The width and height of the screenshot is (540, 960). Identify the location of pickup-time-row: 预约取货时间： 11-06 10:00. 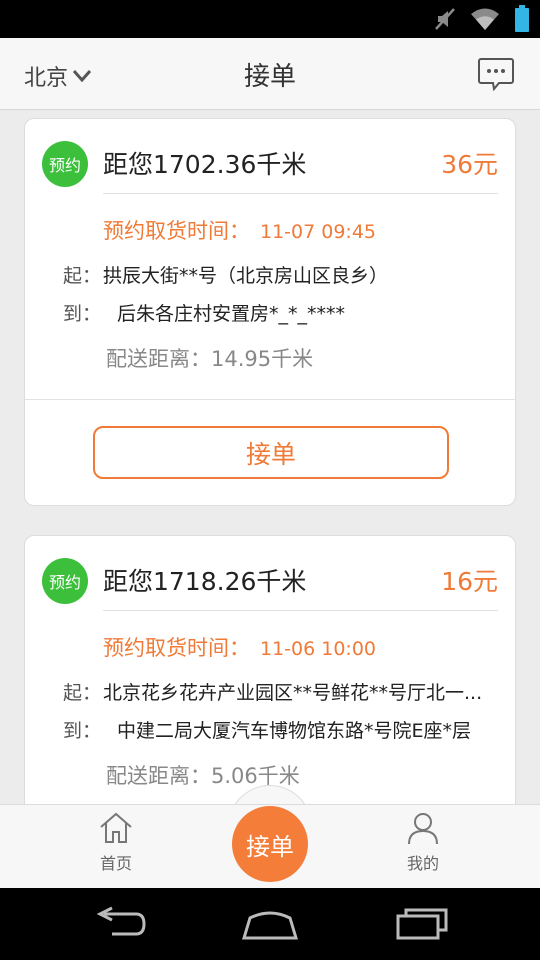
(239, 647).